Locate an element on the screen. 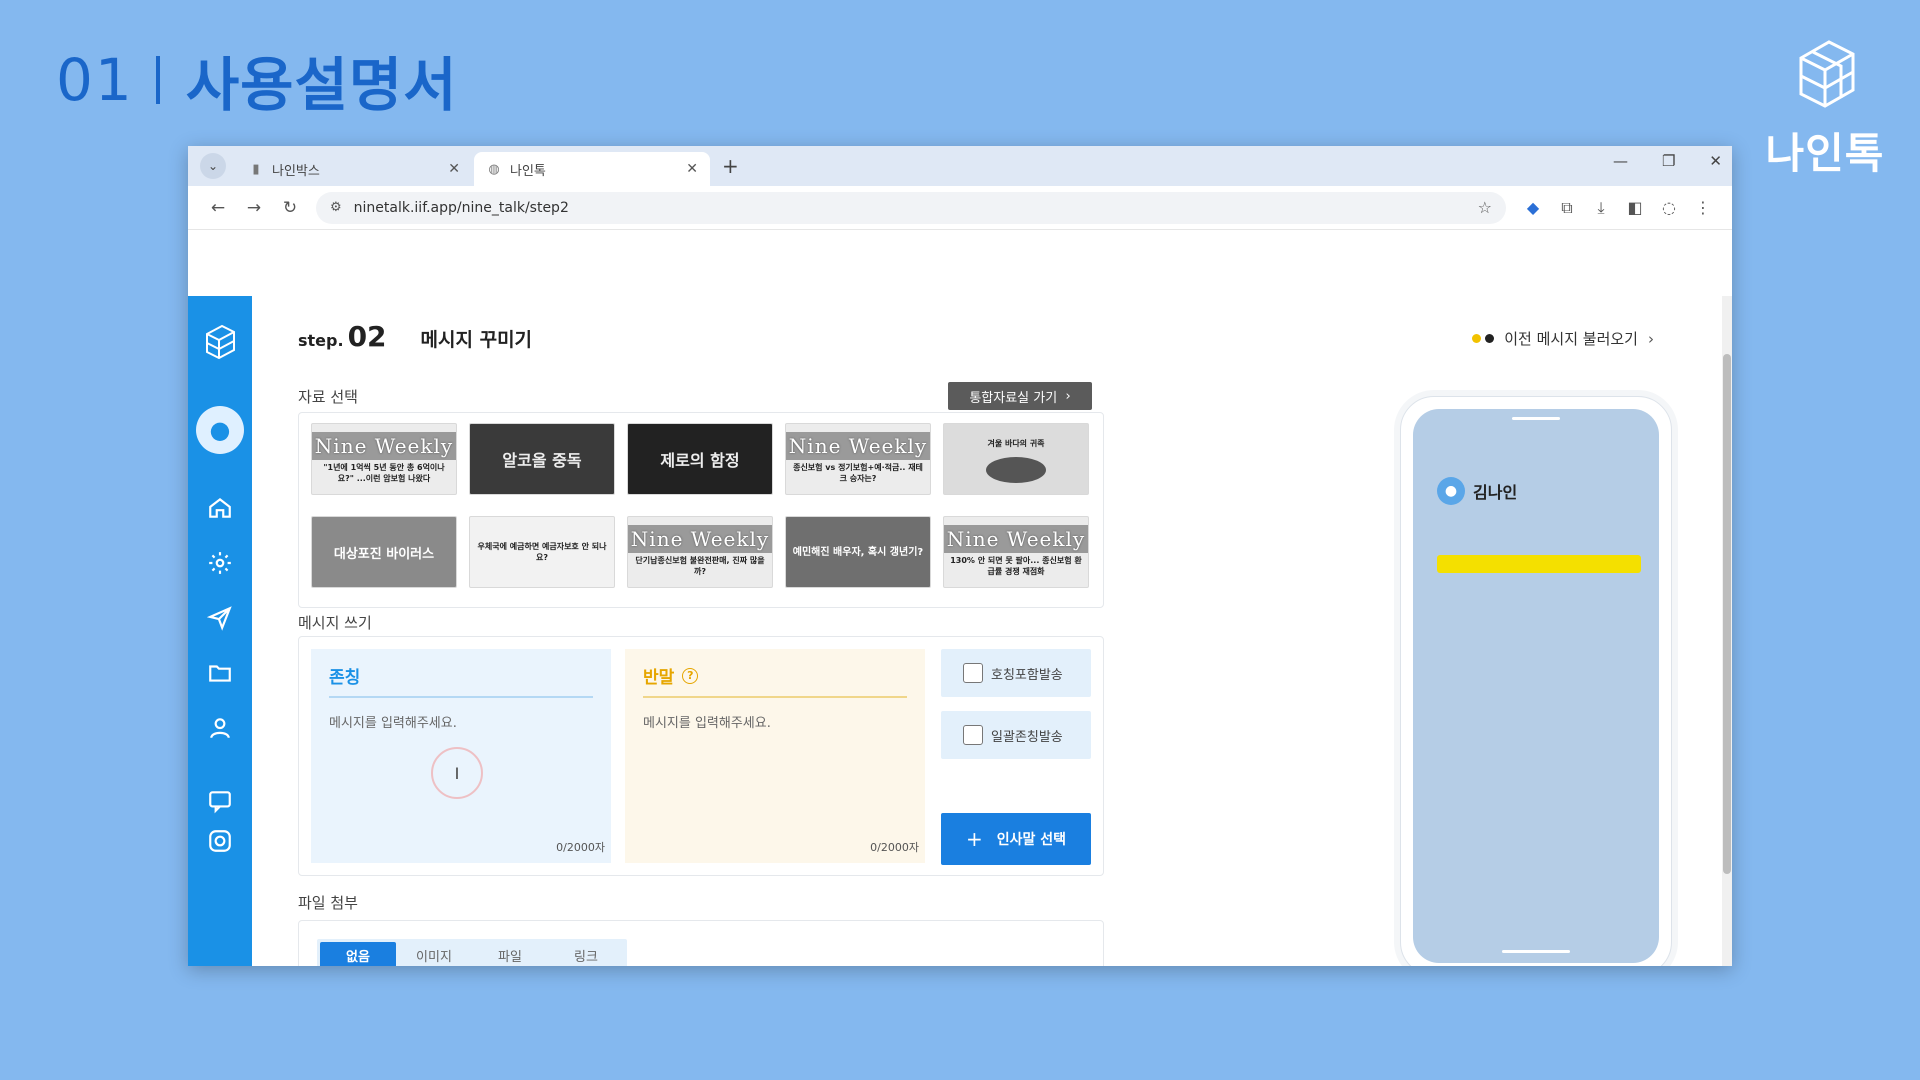 The image size is (1920, 1080). folder-icon is located at coordinates (220, 673).